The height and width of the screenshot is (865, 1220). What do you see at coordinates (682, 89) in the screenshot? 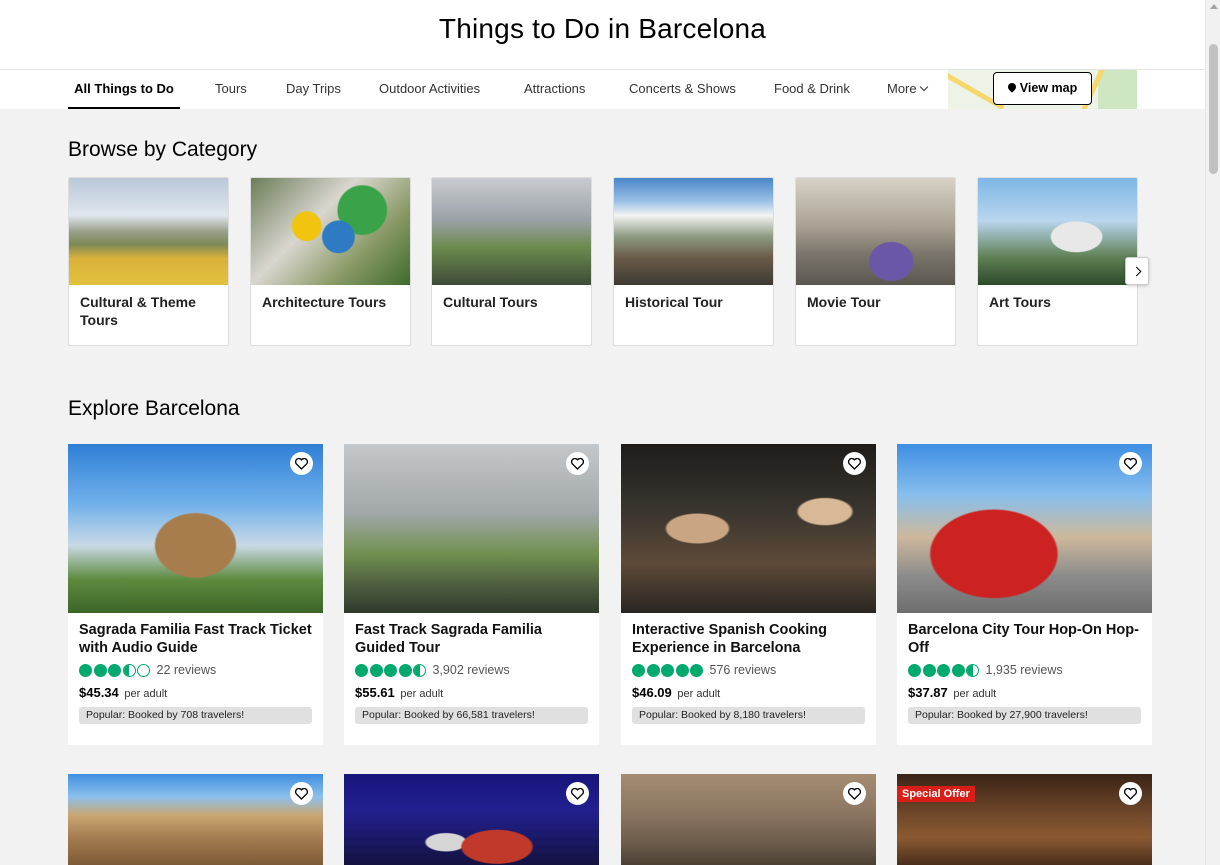
I see `tab-concerts-shows: Concerts & Shows` at bounding box center [682, 89].